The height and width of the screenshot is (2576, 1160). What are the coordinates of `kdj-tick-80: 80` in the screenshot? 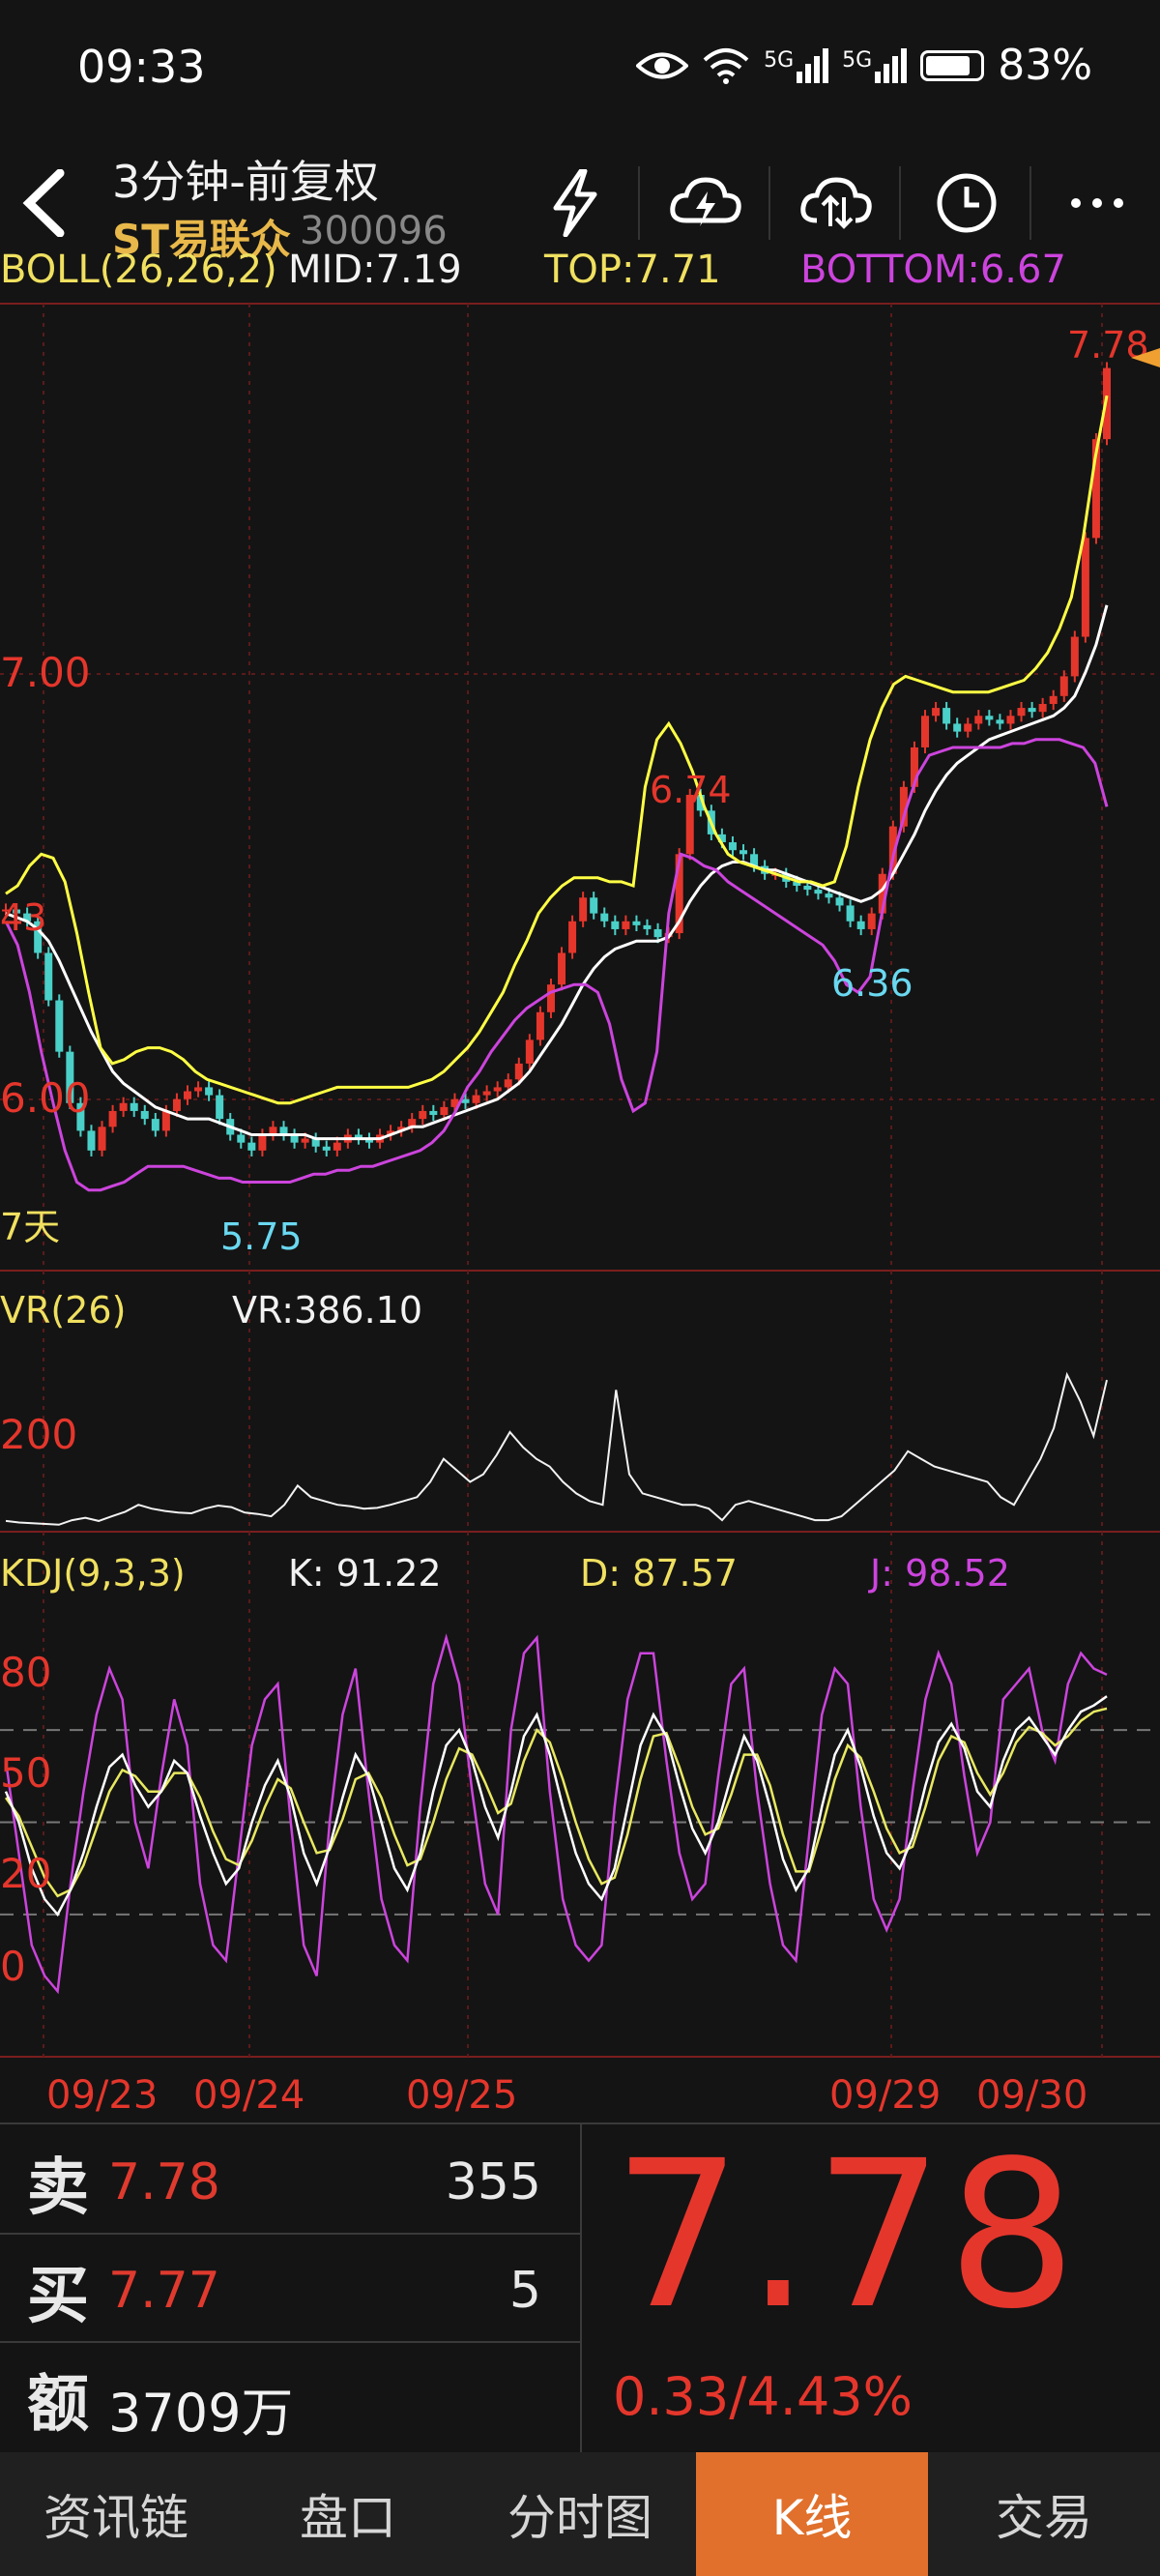 It's located at (25, 1672).